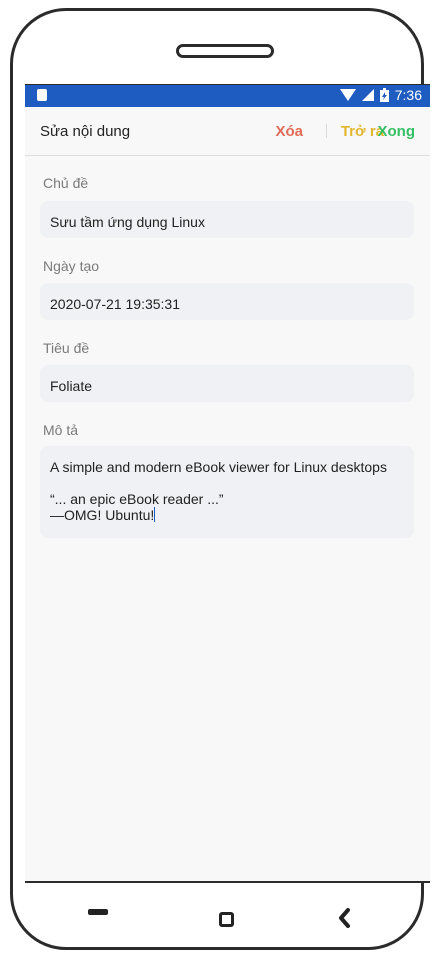  What do you see at coordinates (137, 499) in the screenshot?
I see `description-line-3: “... an epic eBook reader ...”` at bounding box center [137, 499].